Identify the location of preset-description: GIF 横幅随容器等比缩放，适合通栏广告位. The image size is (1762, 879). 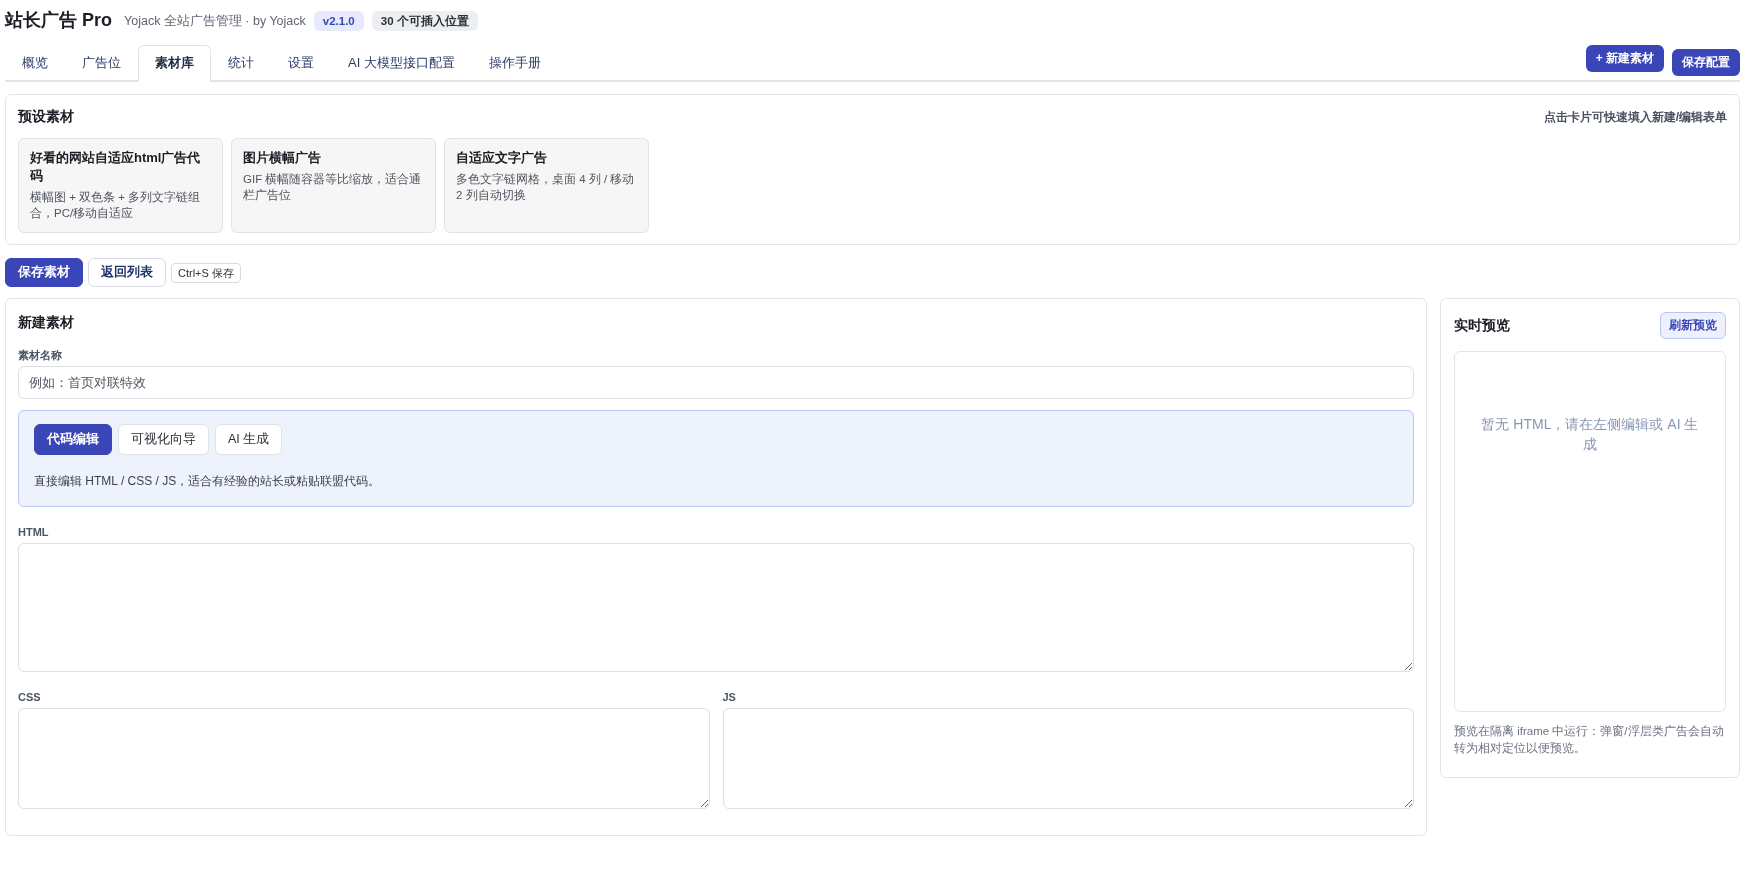
(333, 188).